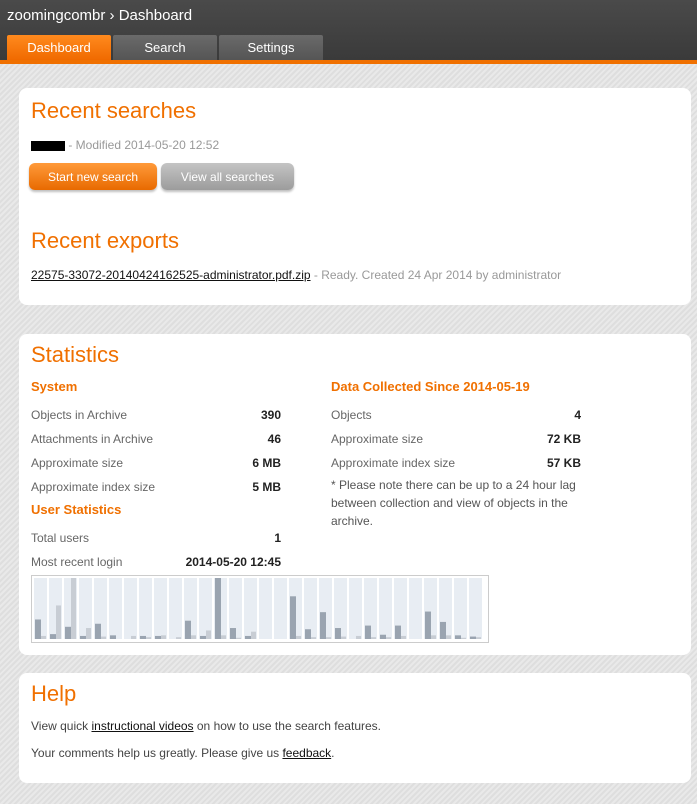 This screenshot has width=697, height=804. I want to click on stat-value: 5 MB, so click(266, 487).